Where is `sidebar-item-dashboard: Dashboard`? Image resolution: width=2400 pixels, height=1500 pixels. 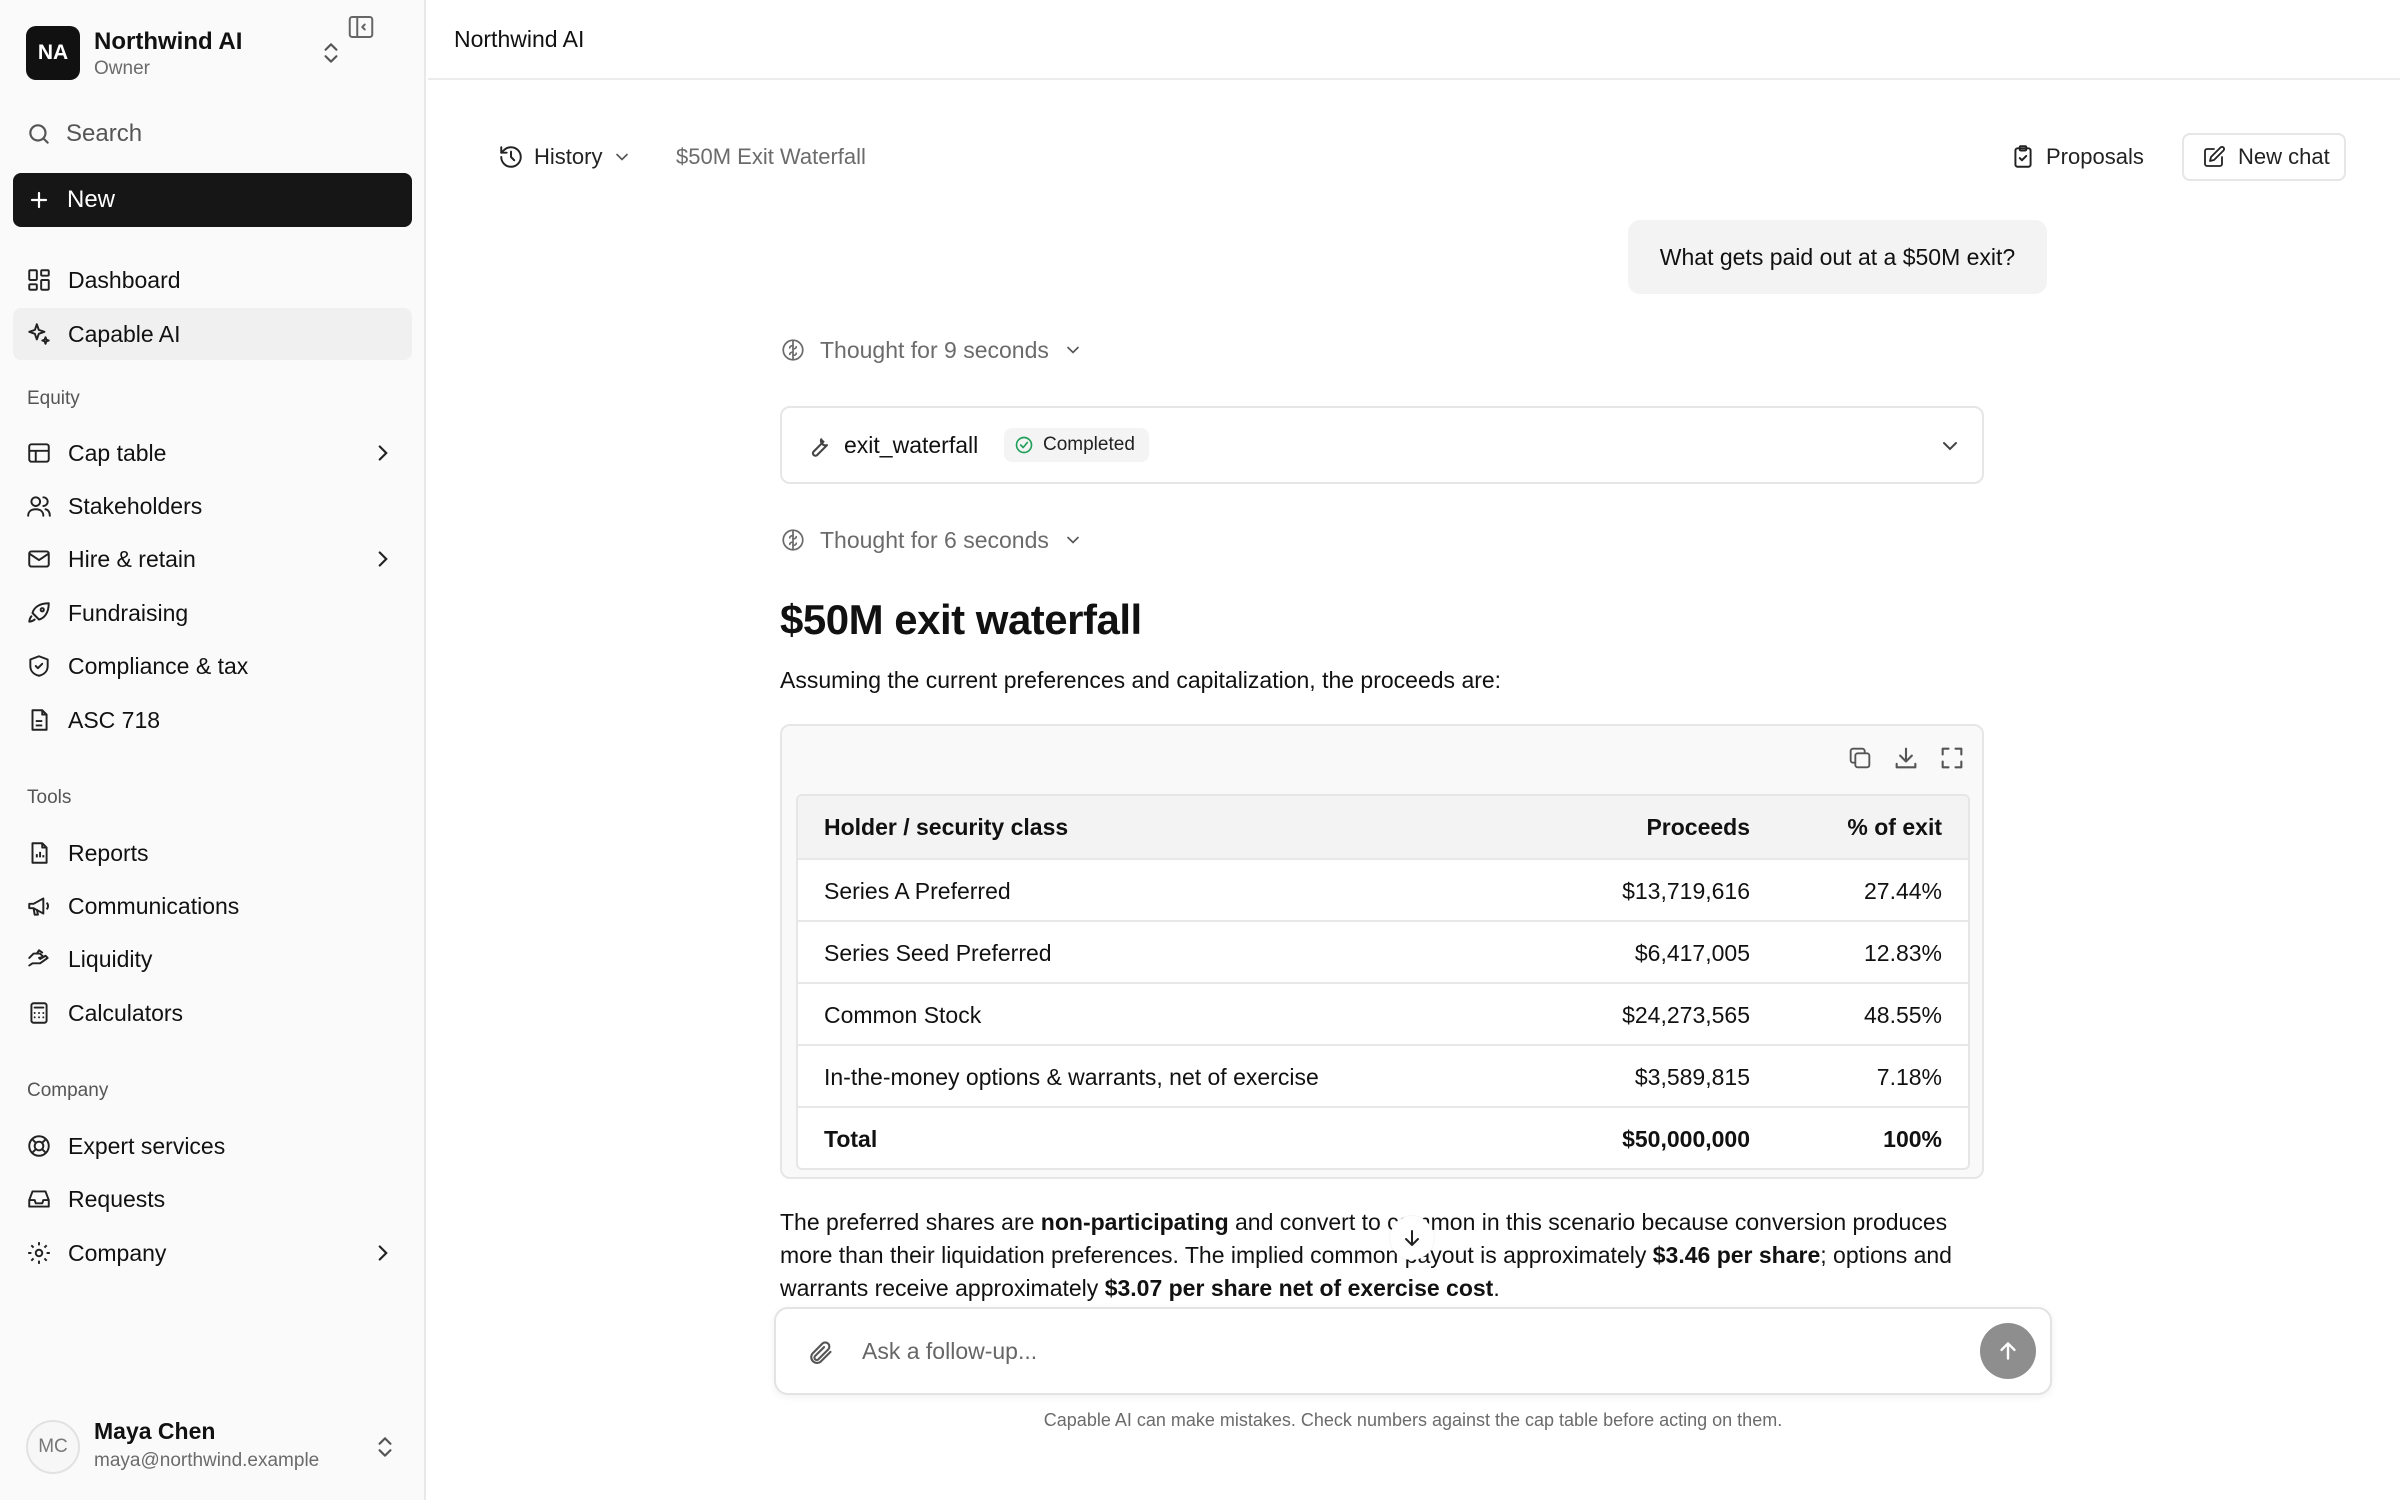
sidebar-item-dashboard: Dashboard is located at coordinates (212, 280).